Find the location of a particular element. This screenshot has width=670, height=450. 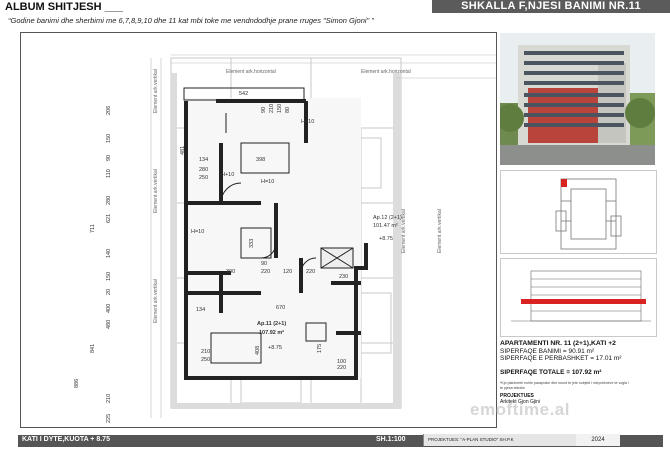

floor-level: KATI I DYTE,KUOTA + 8.75 is located at coordinates (66, 439).